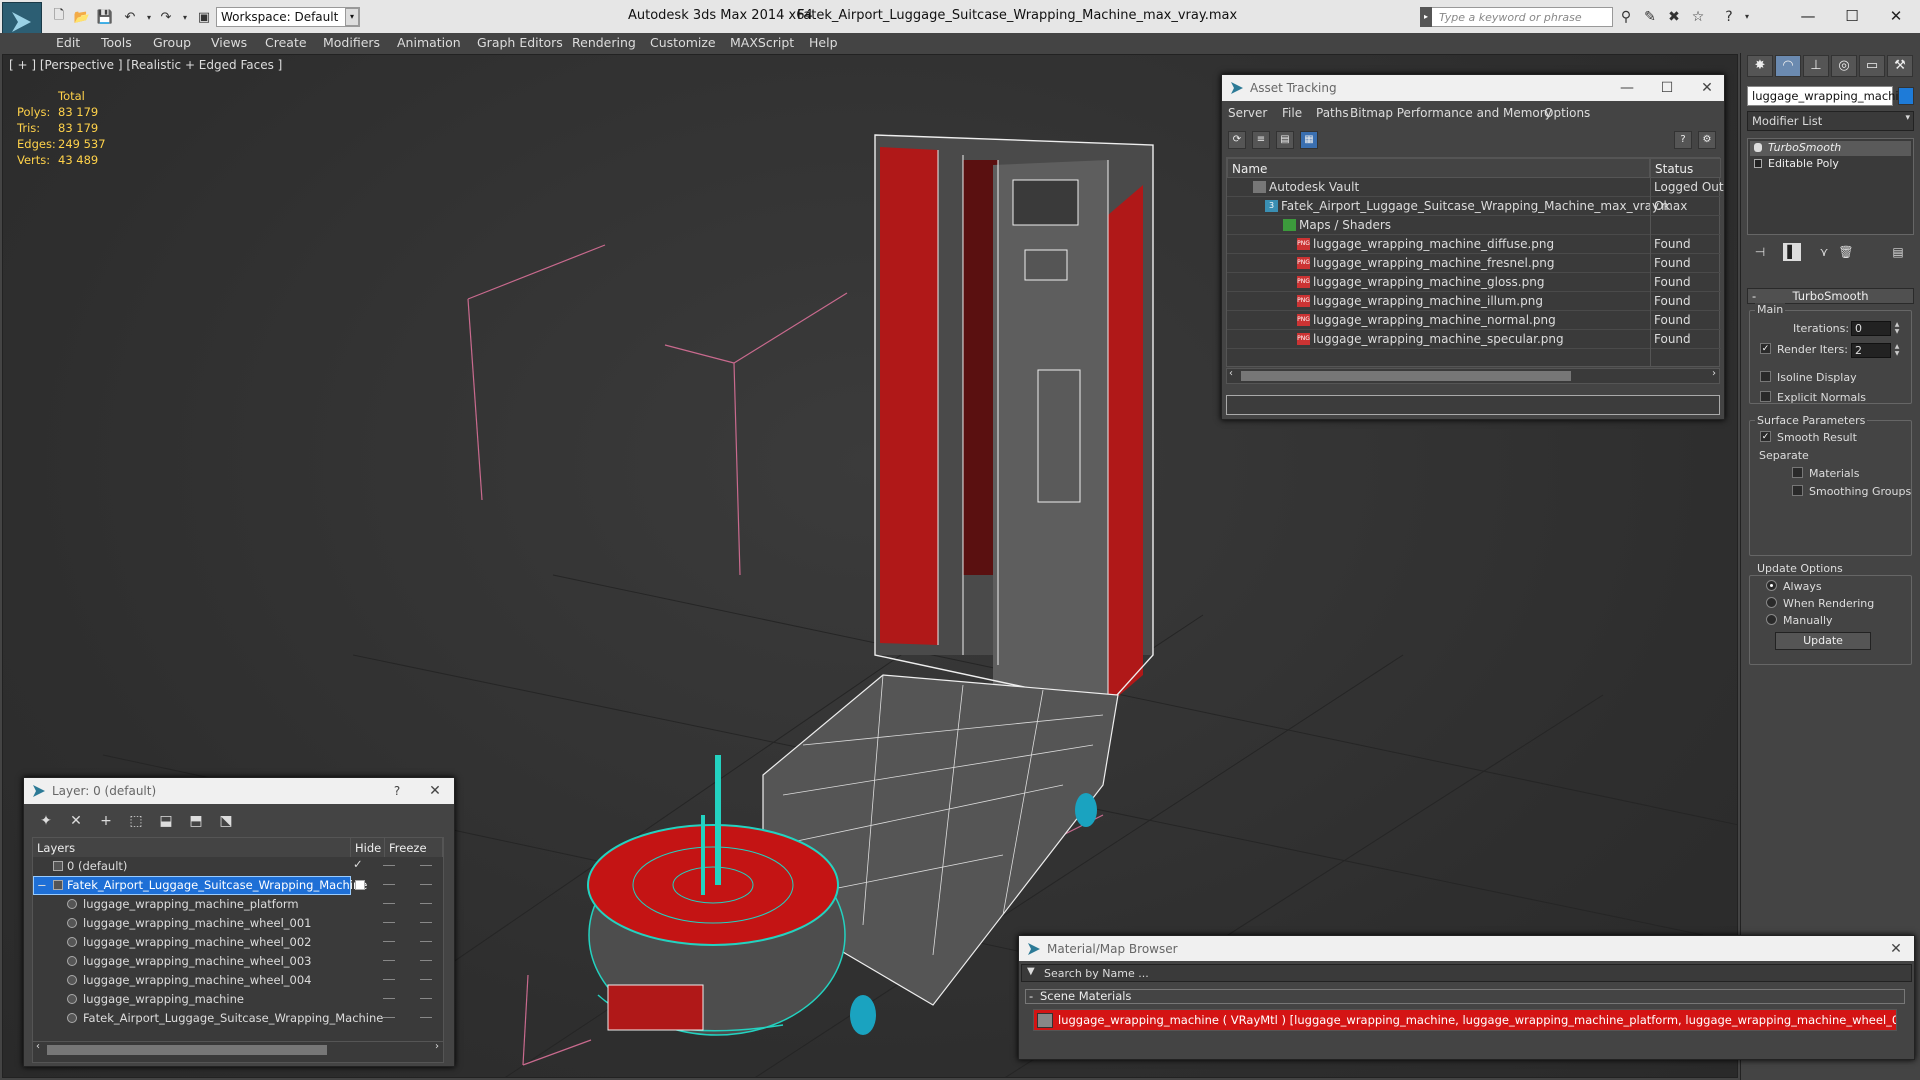 This screenshot has height=1080, width=1920. I want to click on menu-graph-editors: Graph Editors, so click(520, 42).